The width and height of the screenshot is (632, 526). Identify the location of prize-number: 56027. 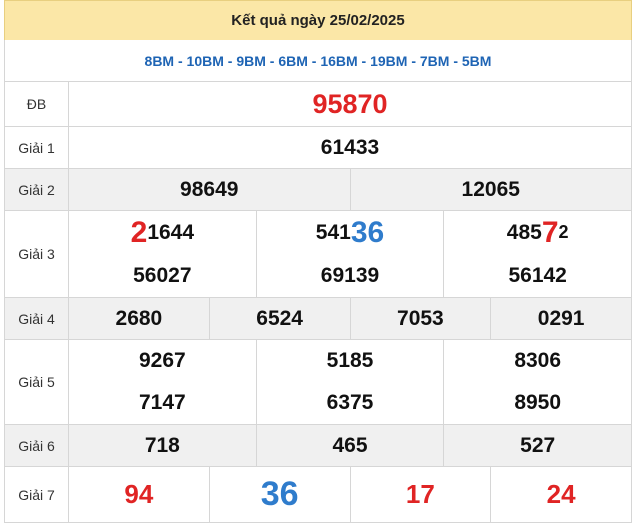
(162, 275).